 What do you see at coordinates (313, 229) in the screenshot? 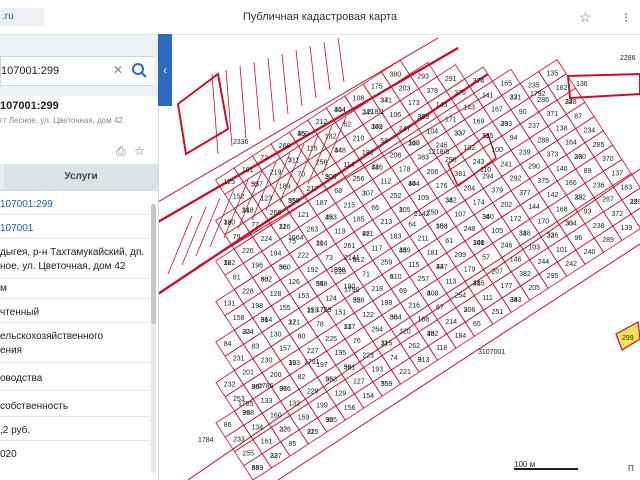
I see `parcel-label: 263` at bounding box center [313, 229].